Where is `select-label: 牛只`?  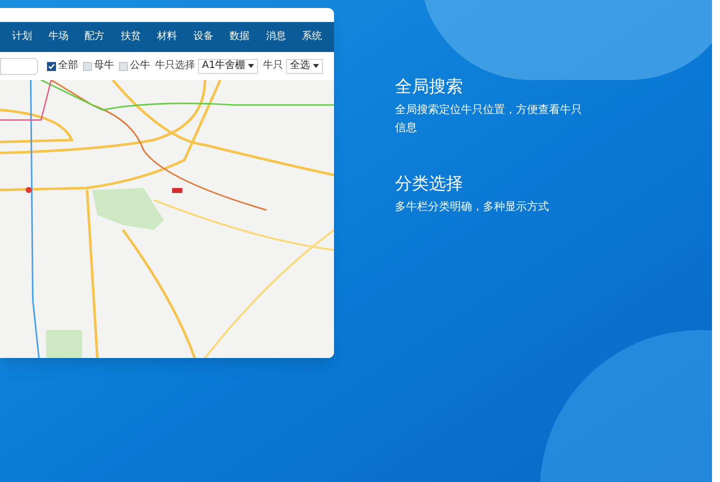 select-label: 牛只 is located at coordinates (273, 66).